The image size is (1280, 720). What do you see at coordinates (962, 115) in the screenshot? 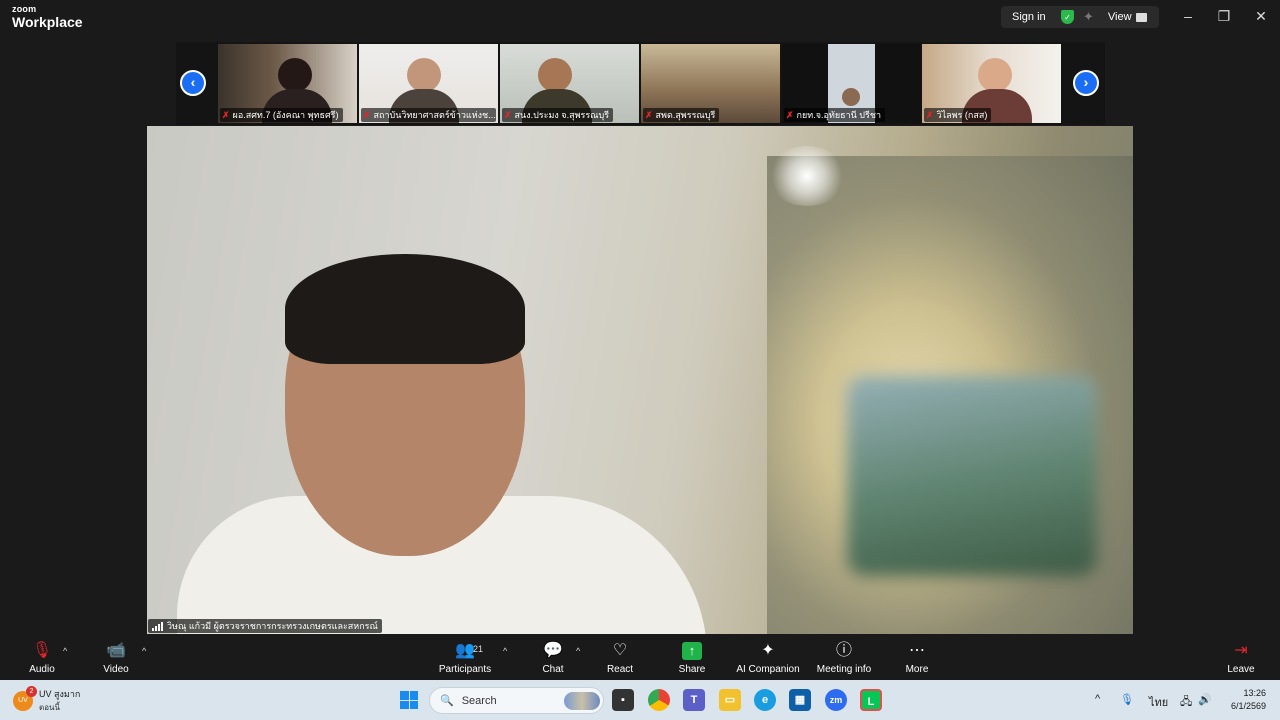
I see `participant-name: วิไลพร (กสส)` at bounding box center [962, 115].